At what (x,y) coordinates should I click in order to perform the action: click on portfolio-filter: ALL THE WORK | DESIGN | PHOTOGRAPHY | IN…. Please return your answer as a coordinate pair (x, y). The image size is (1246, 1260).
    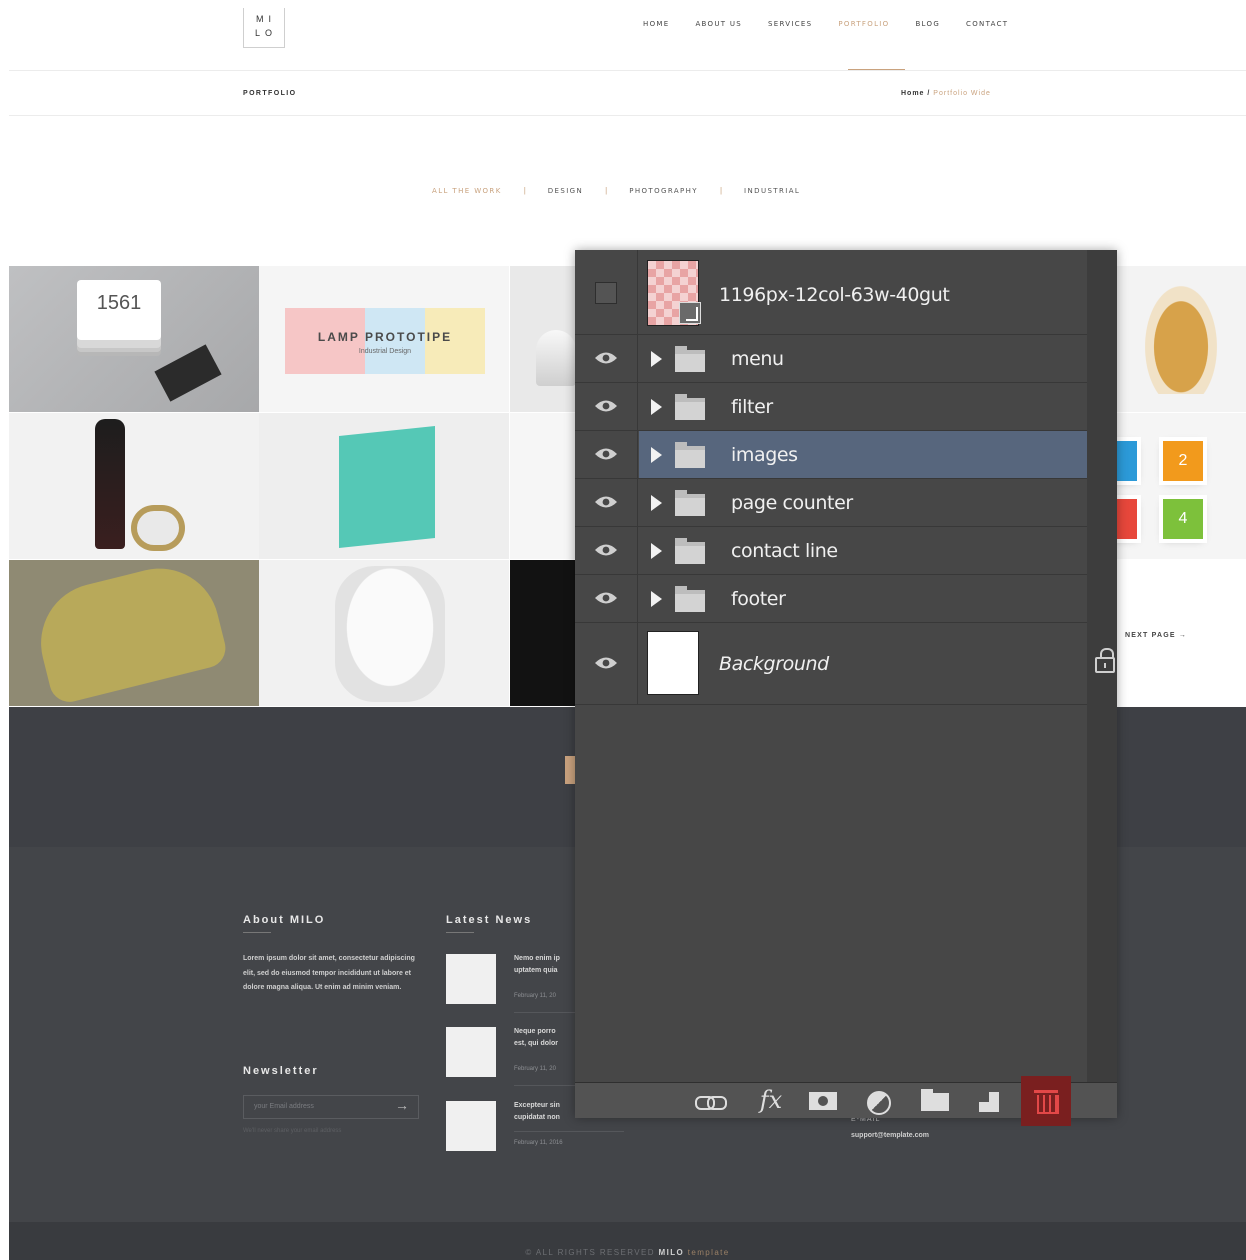
    Looking at the image, I should click on (616, 190).